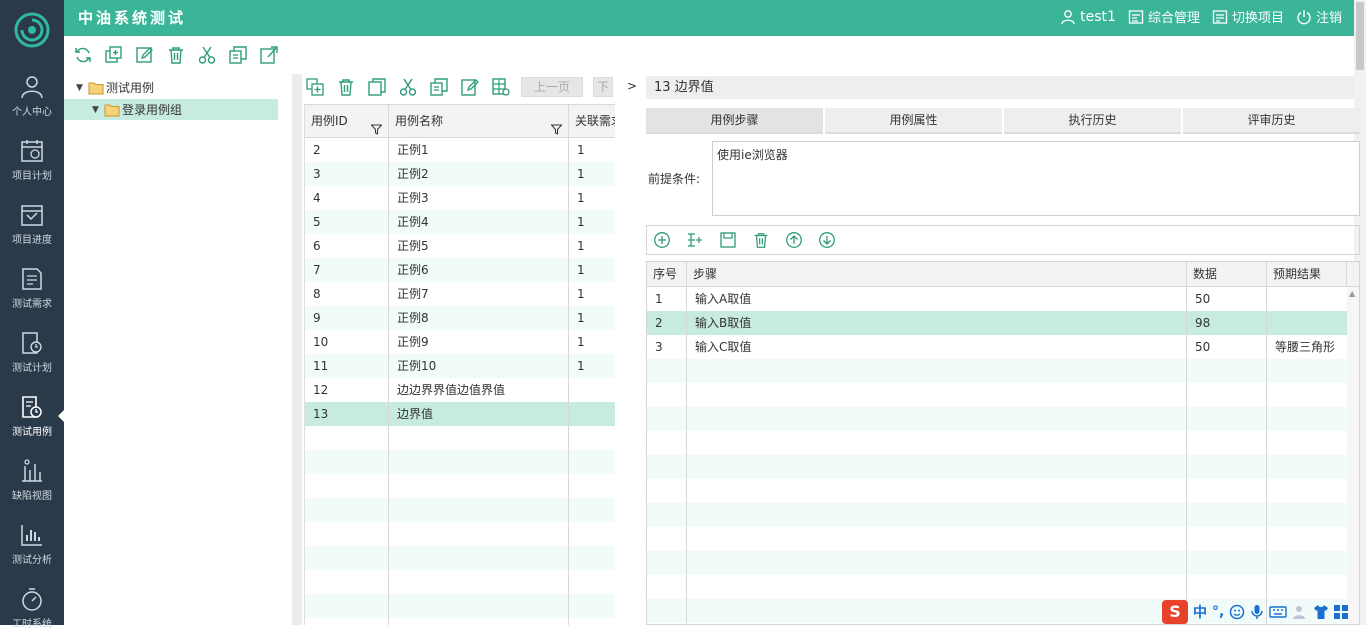  What do you see at coordinates (237, 54) in the screenshot?
I see `copy-icon` at bounding box center [237, 54].